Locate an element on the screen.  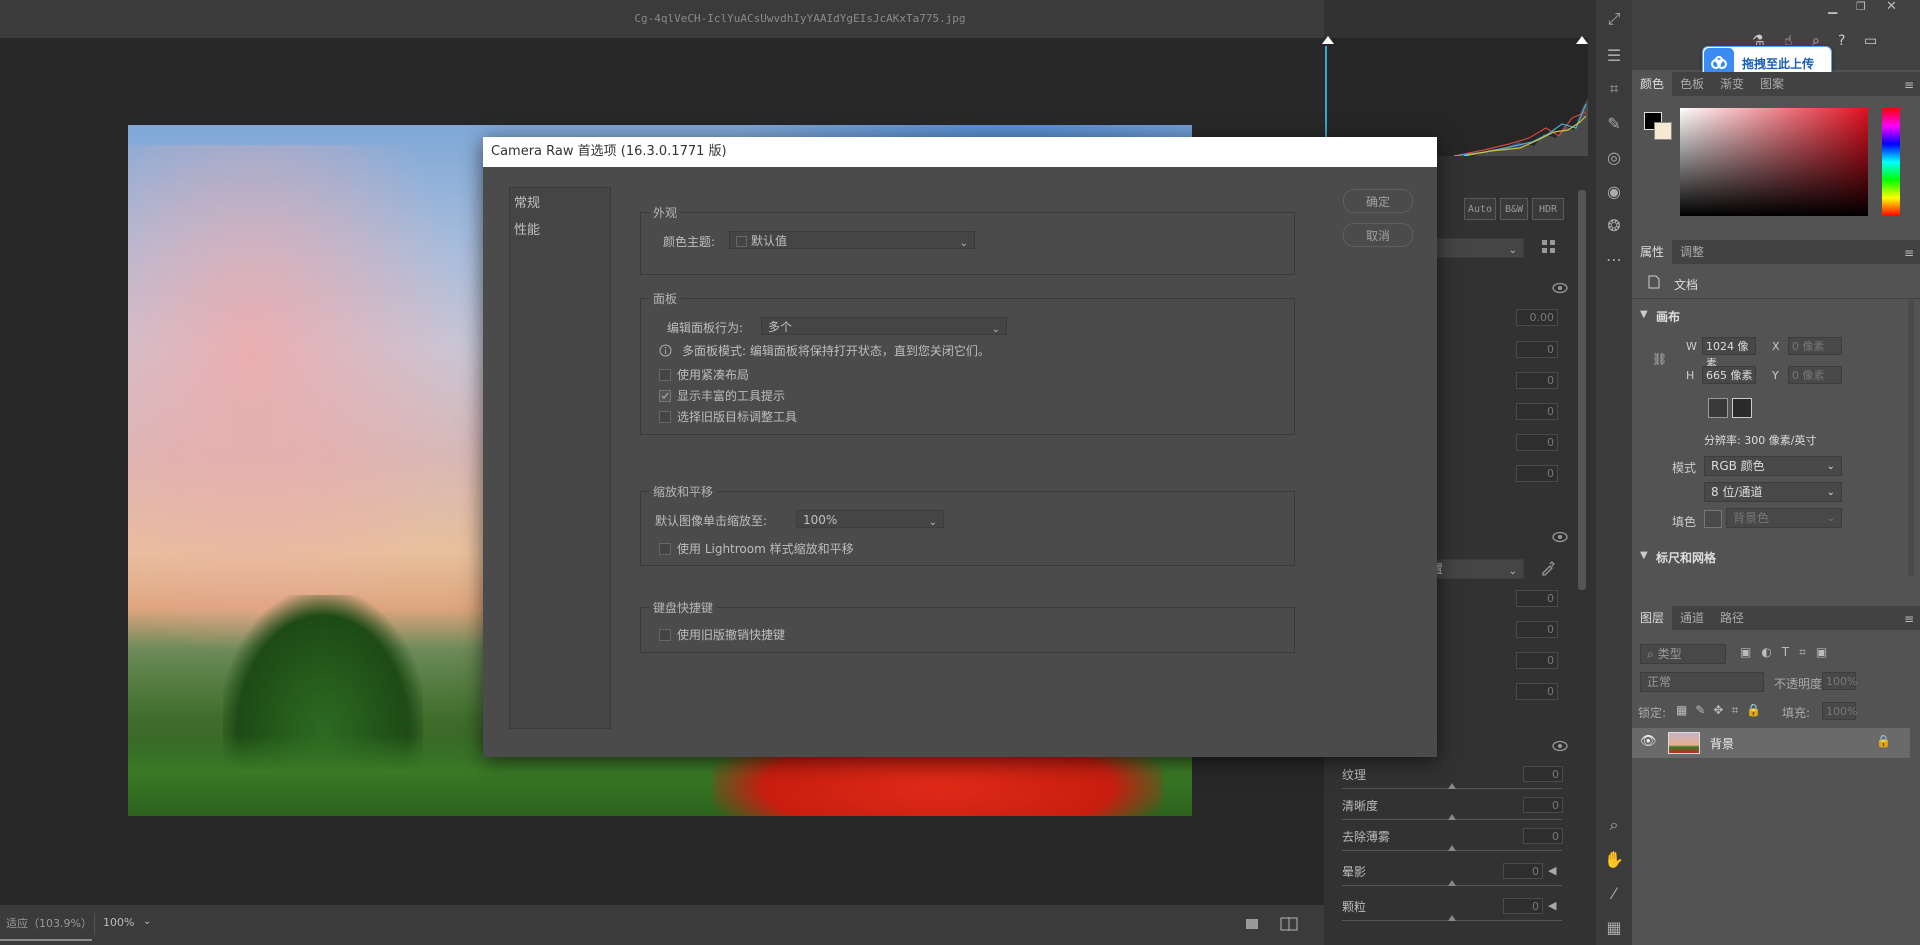
link-icon: ⛓ is located at coordinates (1659, 359).